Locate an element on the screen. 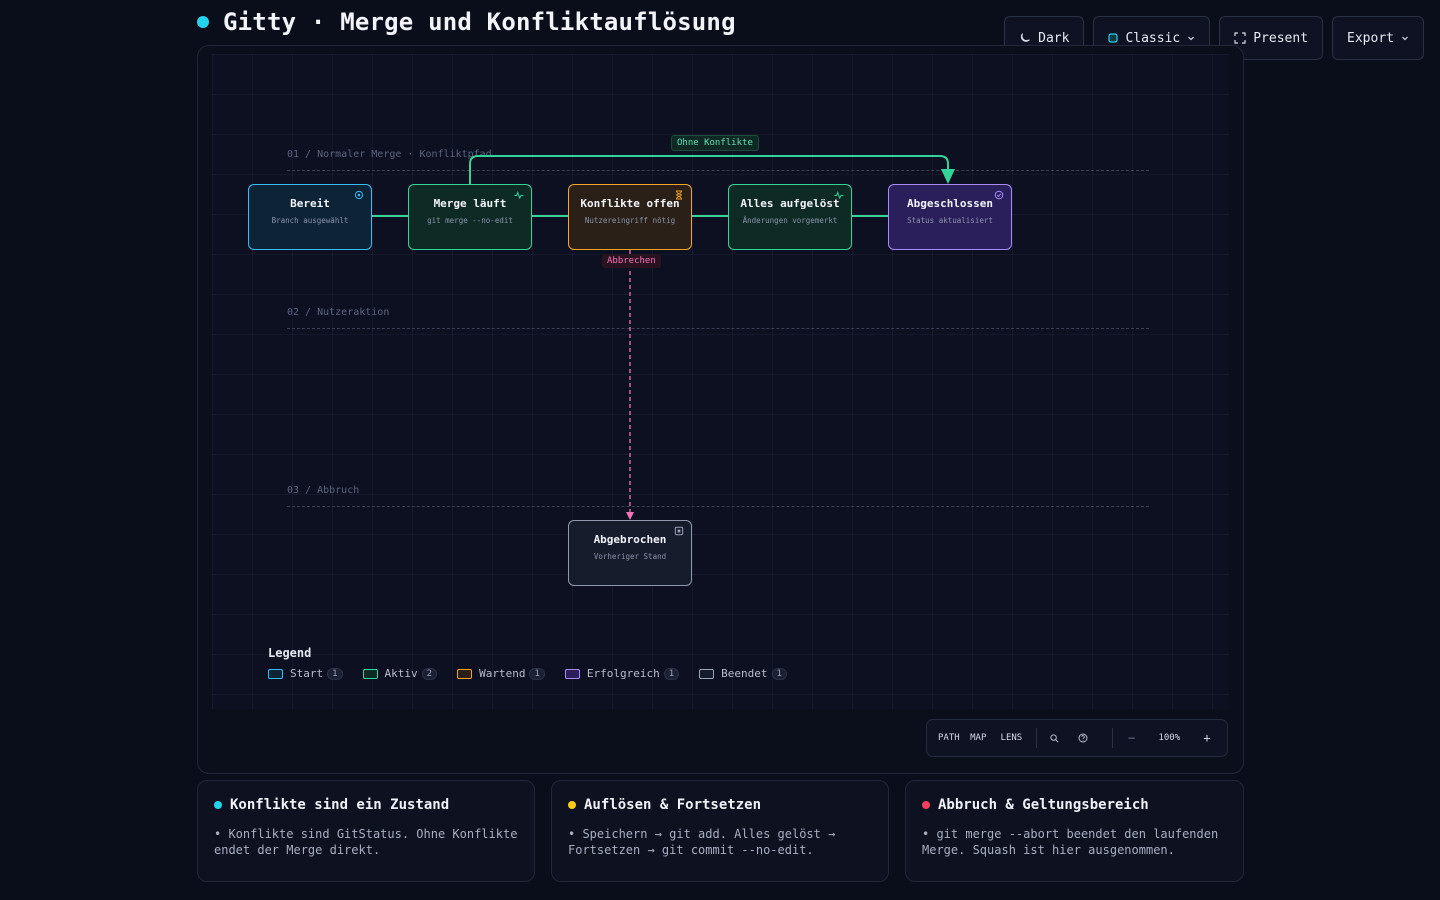 This screenshot has width=1440, height=900. fullscreen-icon is located at coordinates (1240, 38).